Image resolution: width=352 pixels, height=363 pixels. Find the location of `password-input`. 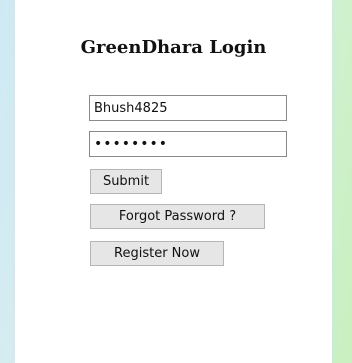

password-input is located at coordinates (188, 144).